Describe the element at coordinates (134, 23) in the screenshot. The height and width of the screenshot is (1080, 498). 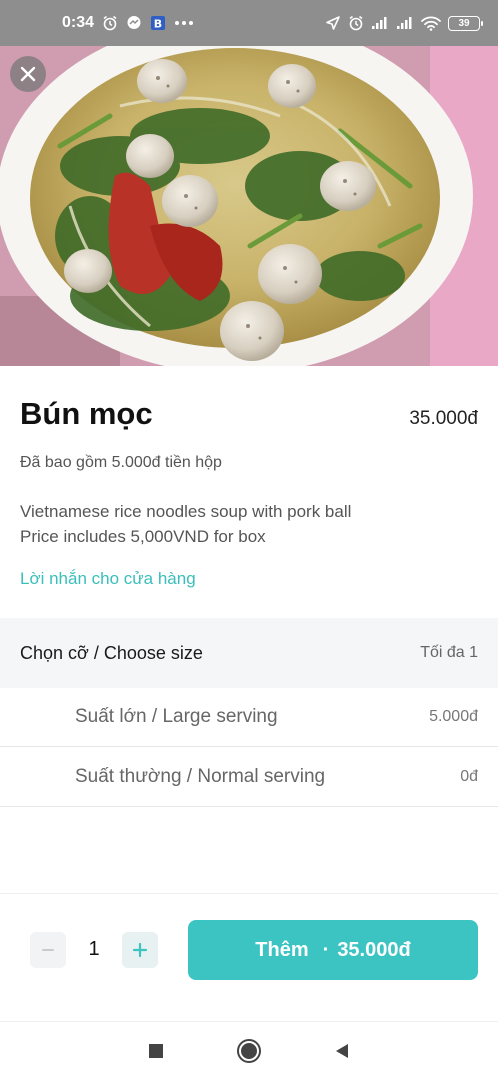
I see `messenger-icon` at that location.